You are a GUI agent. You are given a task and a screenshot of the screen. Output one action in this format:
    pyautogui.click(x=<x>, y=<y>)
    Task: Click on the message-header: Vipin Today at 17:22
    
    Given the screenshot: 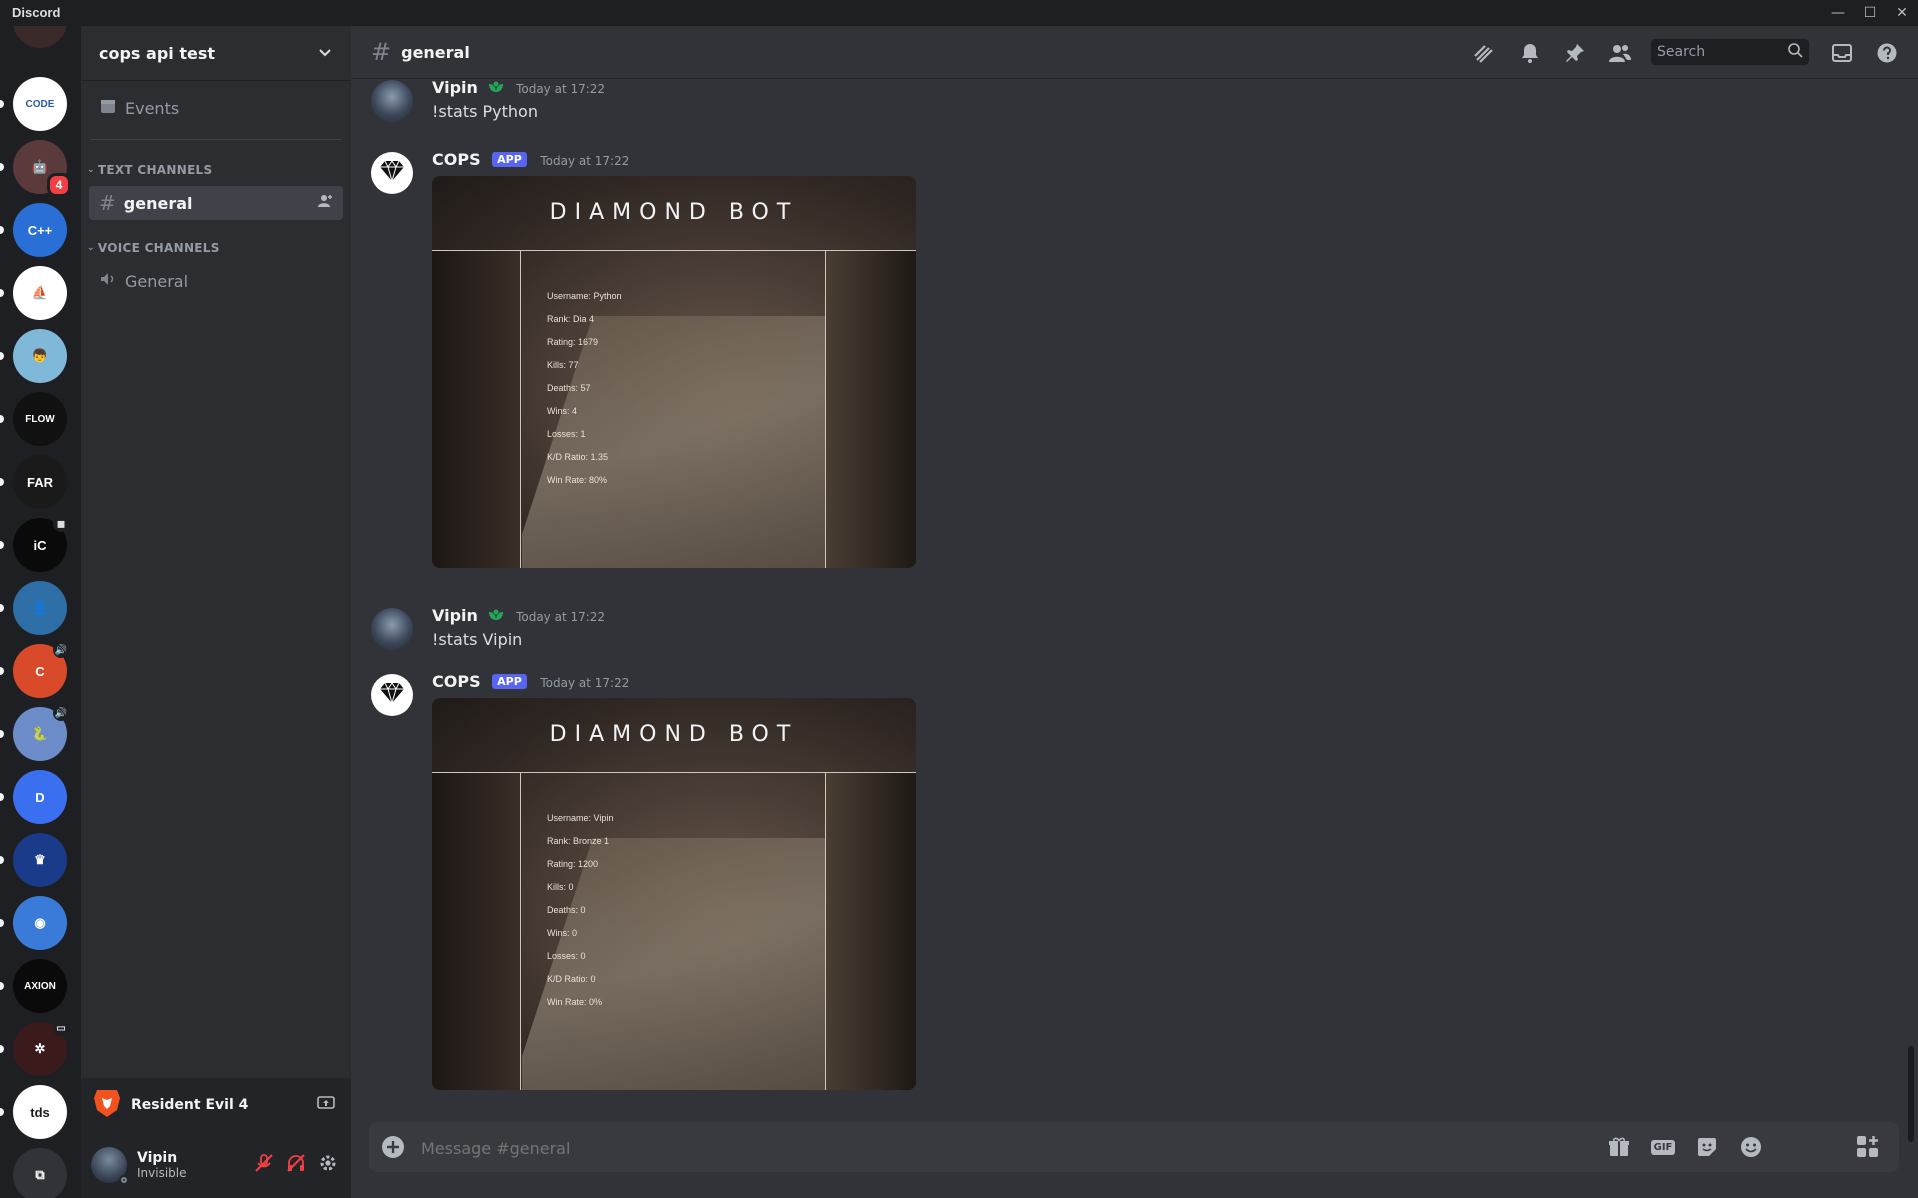 What is the action you would take?
    pyautogui.click(x=518, y=87)
    